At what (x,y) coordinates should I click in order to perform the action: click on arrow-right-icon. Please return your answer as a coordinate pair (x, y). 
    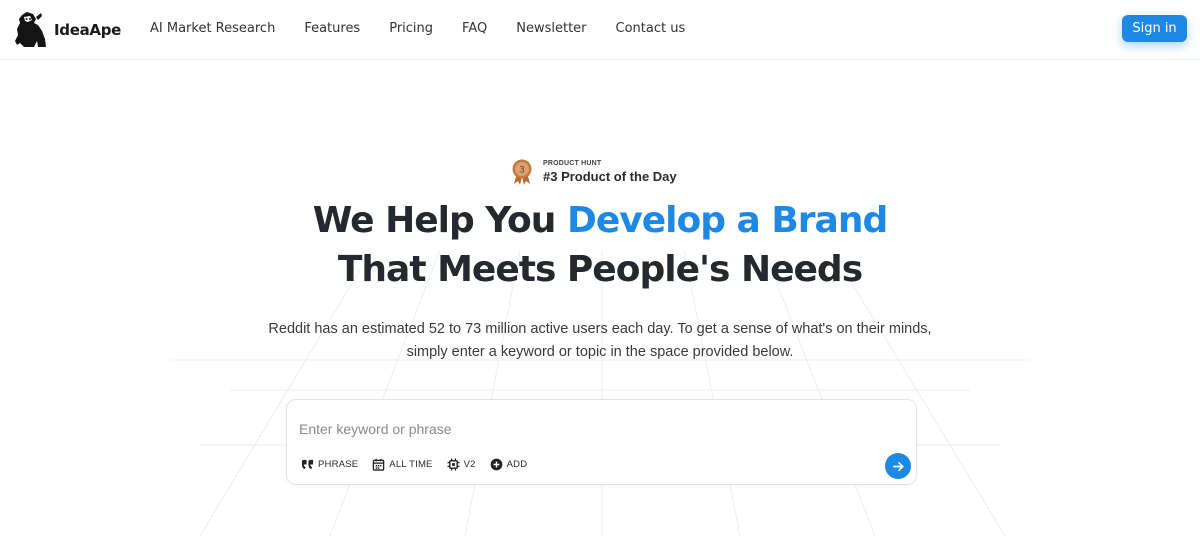
    Looking at the image, I should click on (898, 466).